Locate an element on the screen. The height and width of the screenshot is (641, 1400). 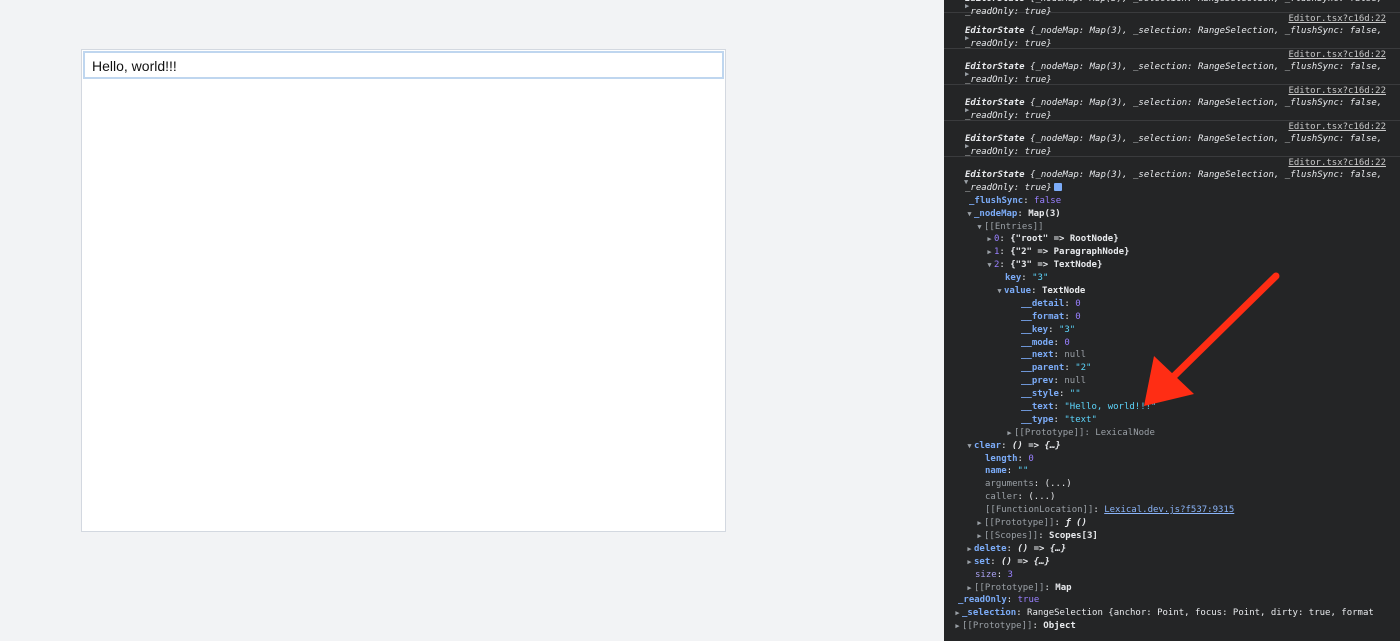
property-value: "text" is located at coordinates (1080, 419).